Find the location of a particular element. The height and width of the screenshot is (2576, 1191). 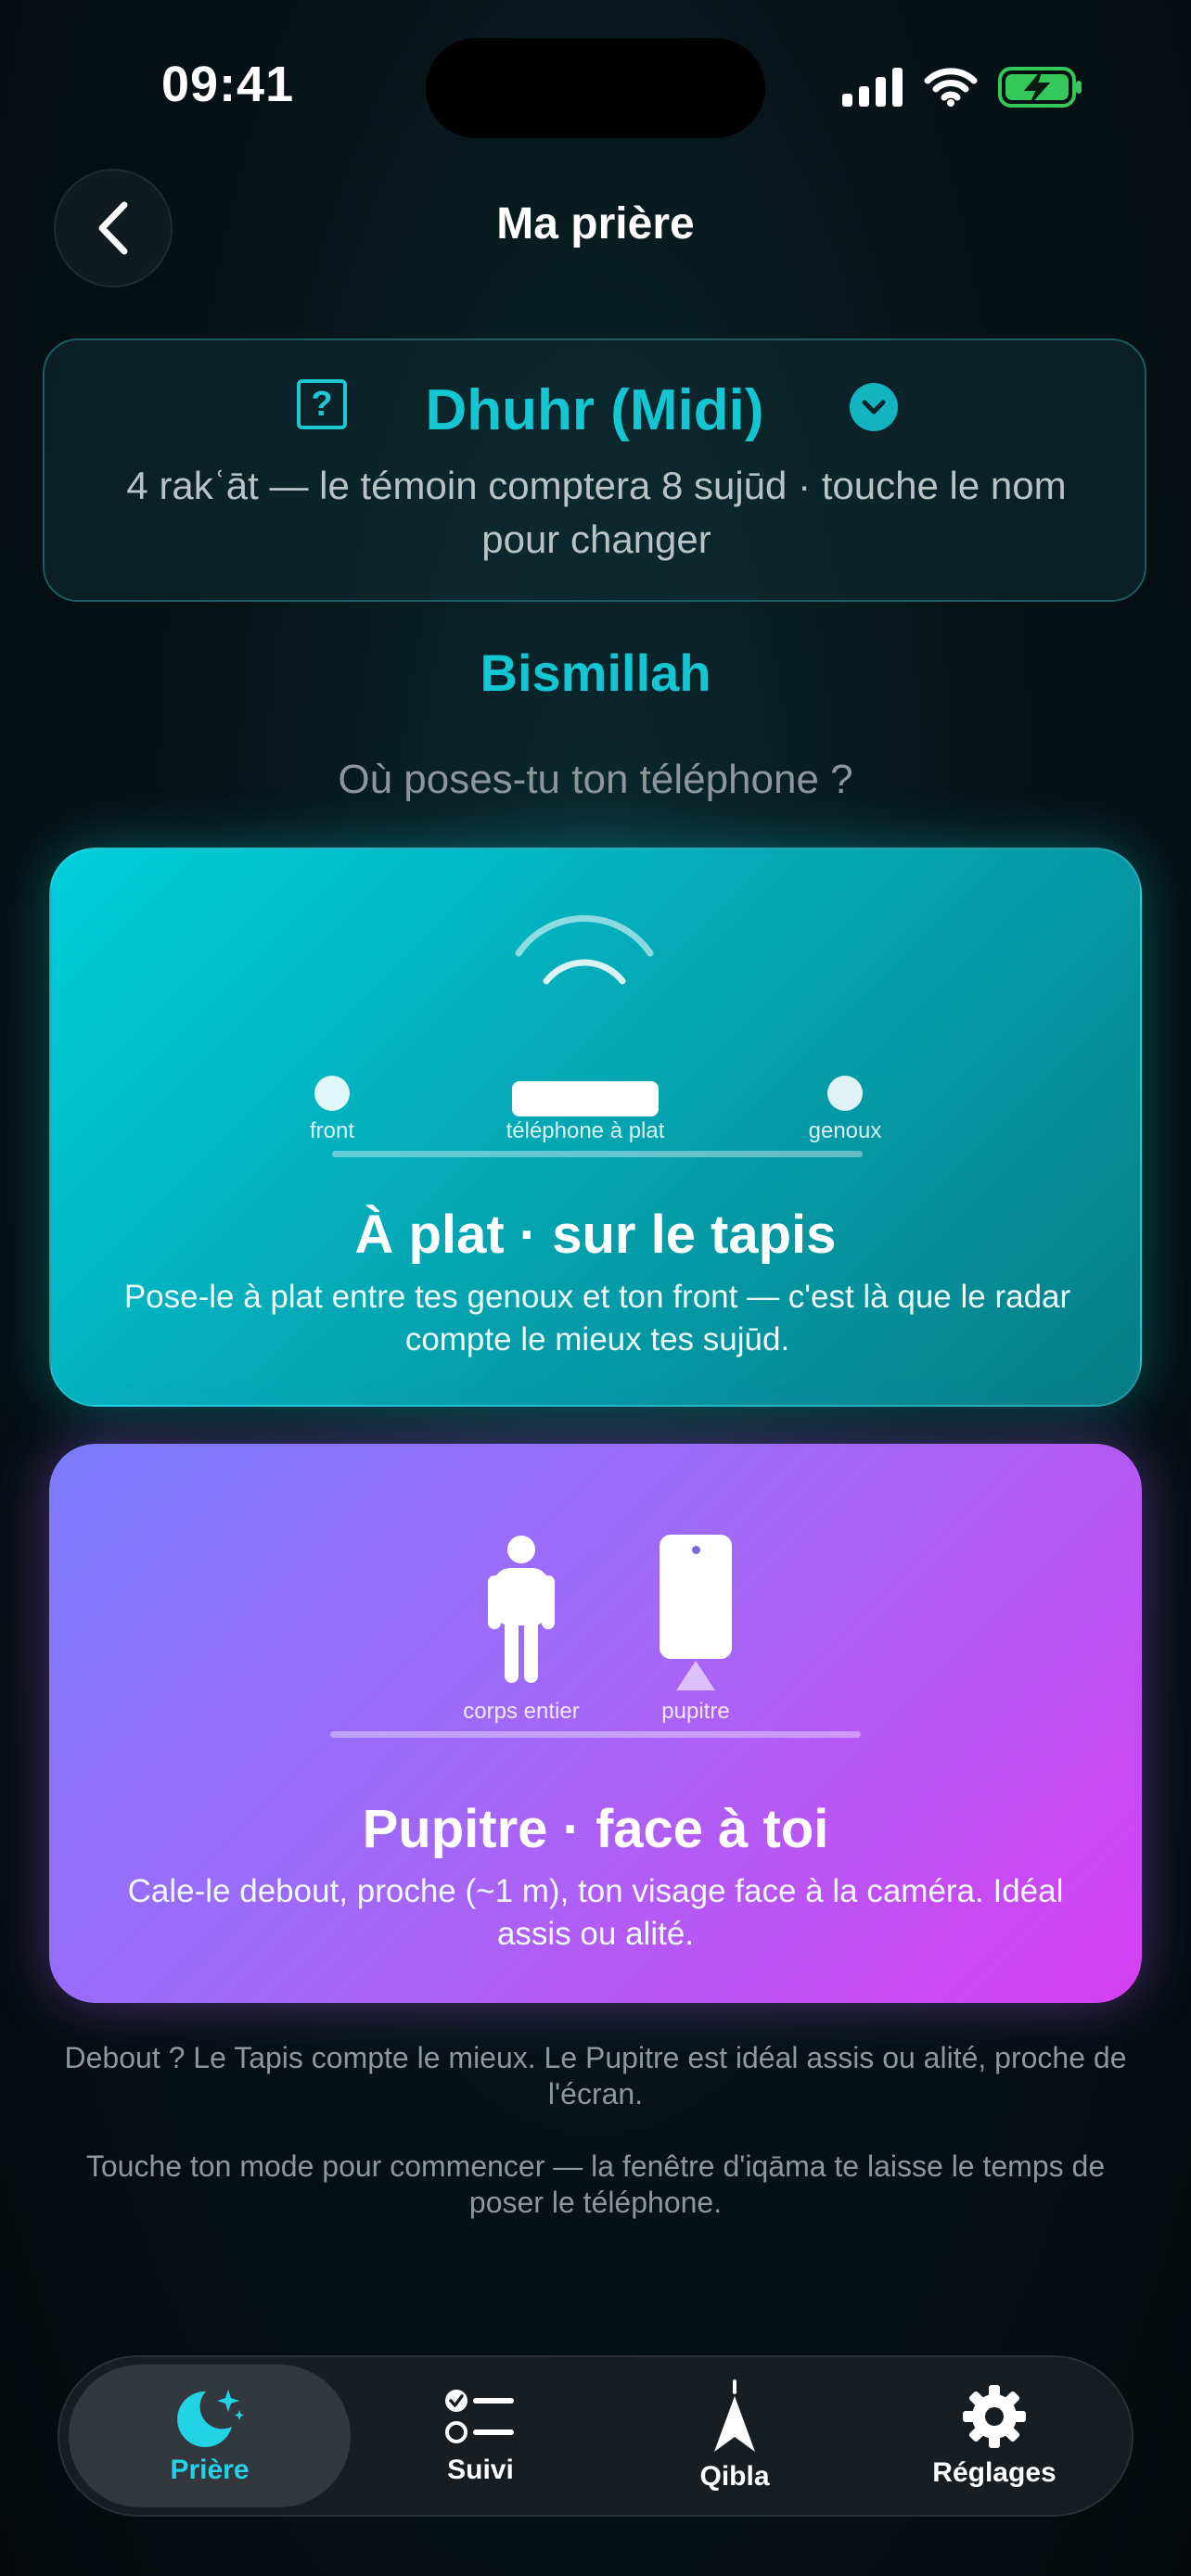

label-full-body: corps entier is located at coordinates (521, 1712).